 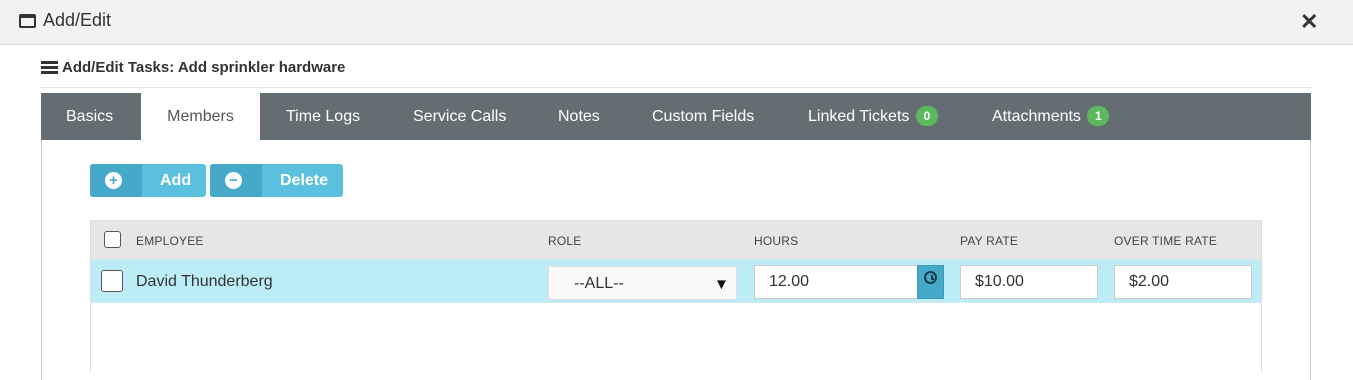 What do you see at coordinates (200, 116) in the screenshot?
I see `tab-members: Members` at bounding box center [200, 116].